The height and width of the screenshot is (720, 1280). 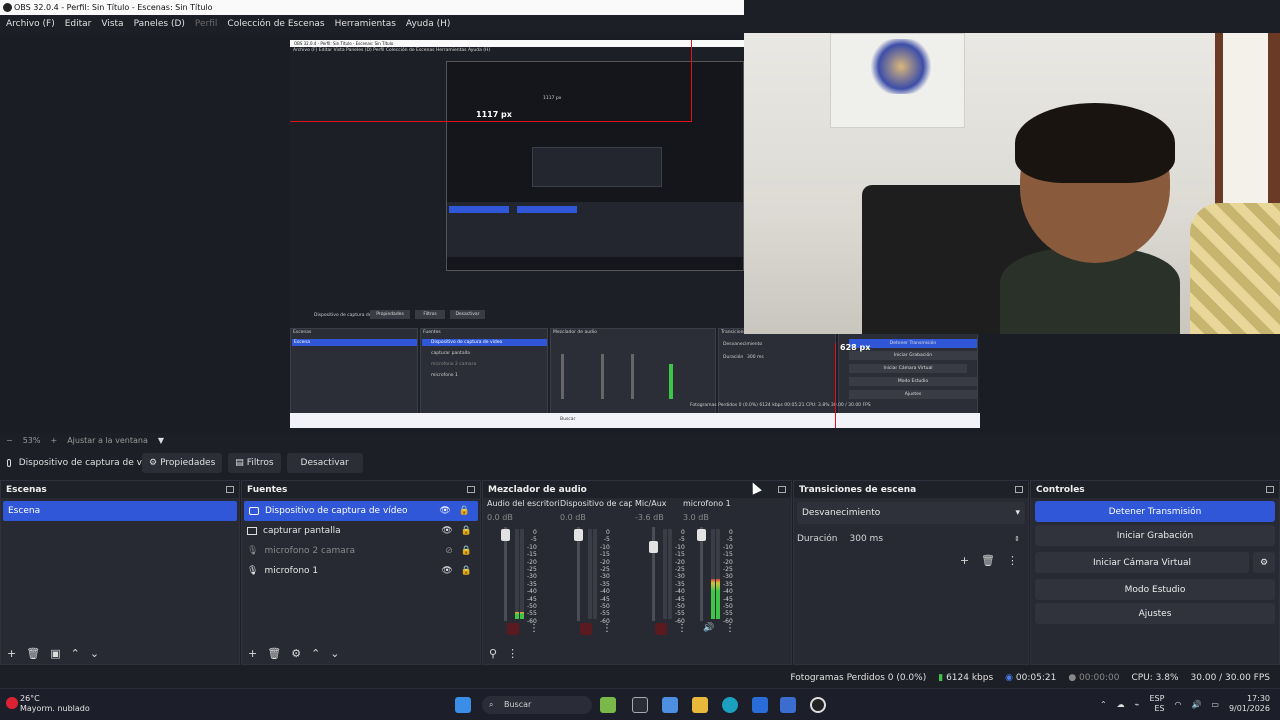 What do you see at coordinates (1155, 535) in the screenshot?
I see `start-recording-button: Iniciar Grabación` at bounding box center [1155, 535].